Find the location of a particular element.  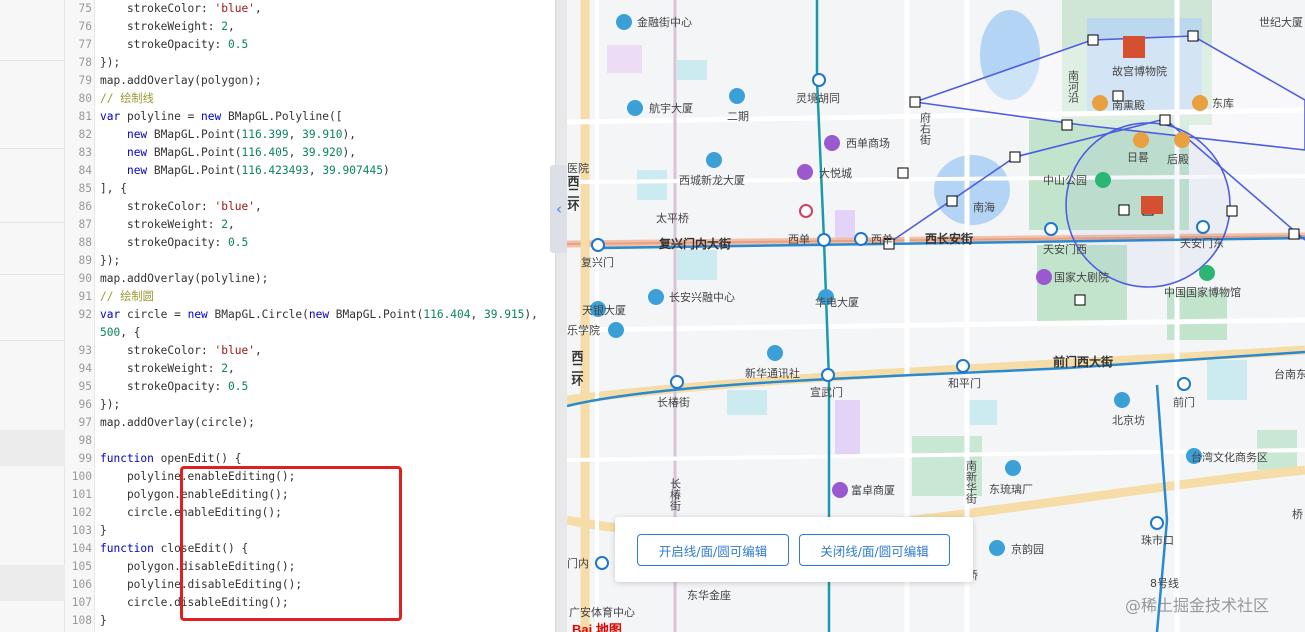

line-number: 84 is located at coordinates (85, 170).